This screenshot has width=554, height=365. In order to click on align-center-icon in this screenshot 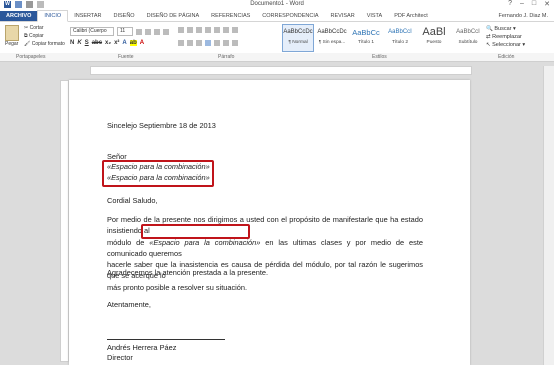, I will do `click(190, 43)`.